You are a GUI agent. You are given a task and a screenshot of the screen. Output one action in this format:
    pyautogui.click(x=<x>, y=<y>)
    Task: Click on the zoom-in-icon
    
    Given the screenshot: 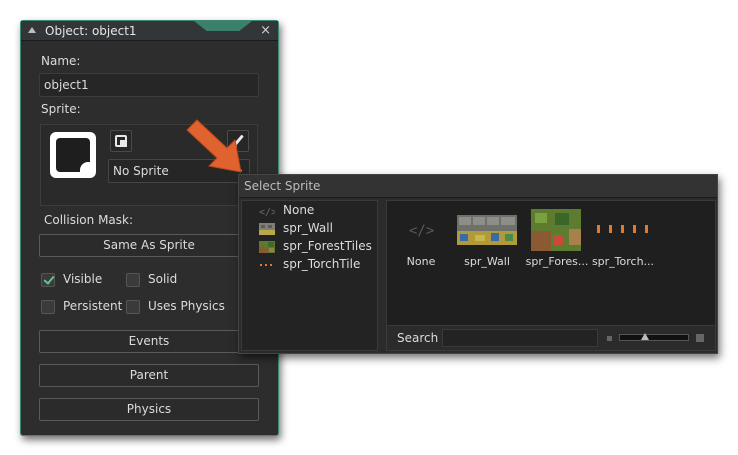 What is the action you would take?
    pyautogui.click(x=700, y=338)
    